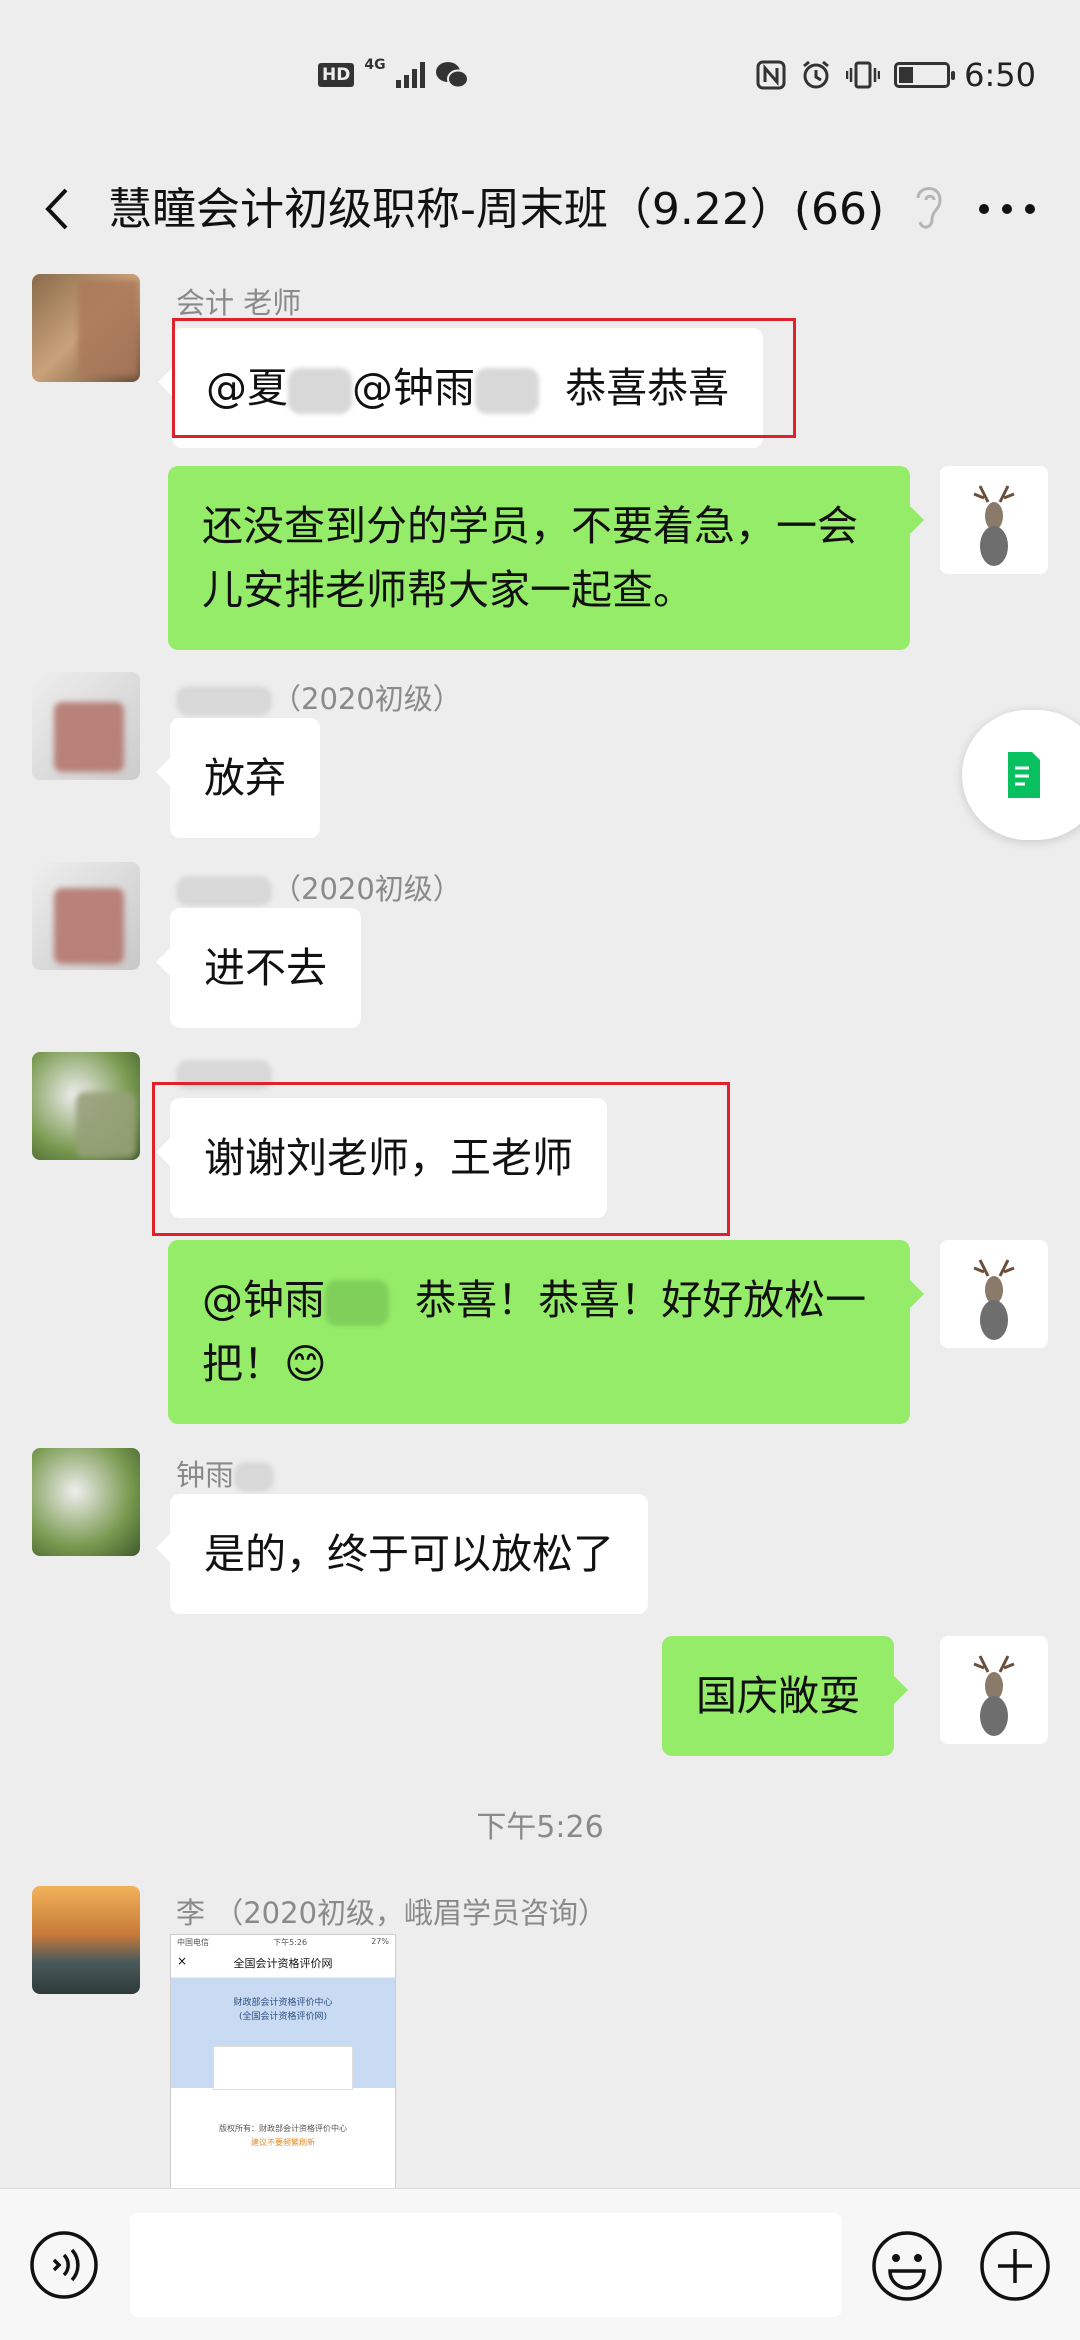  Describe the element at coordinates (402, 1554) in the screenshot. I see `message-bubble: 是的，终于可以放松了` at that location.